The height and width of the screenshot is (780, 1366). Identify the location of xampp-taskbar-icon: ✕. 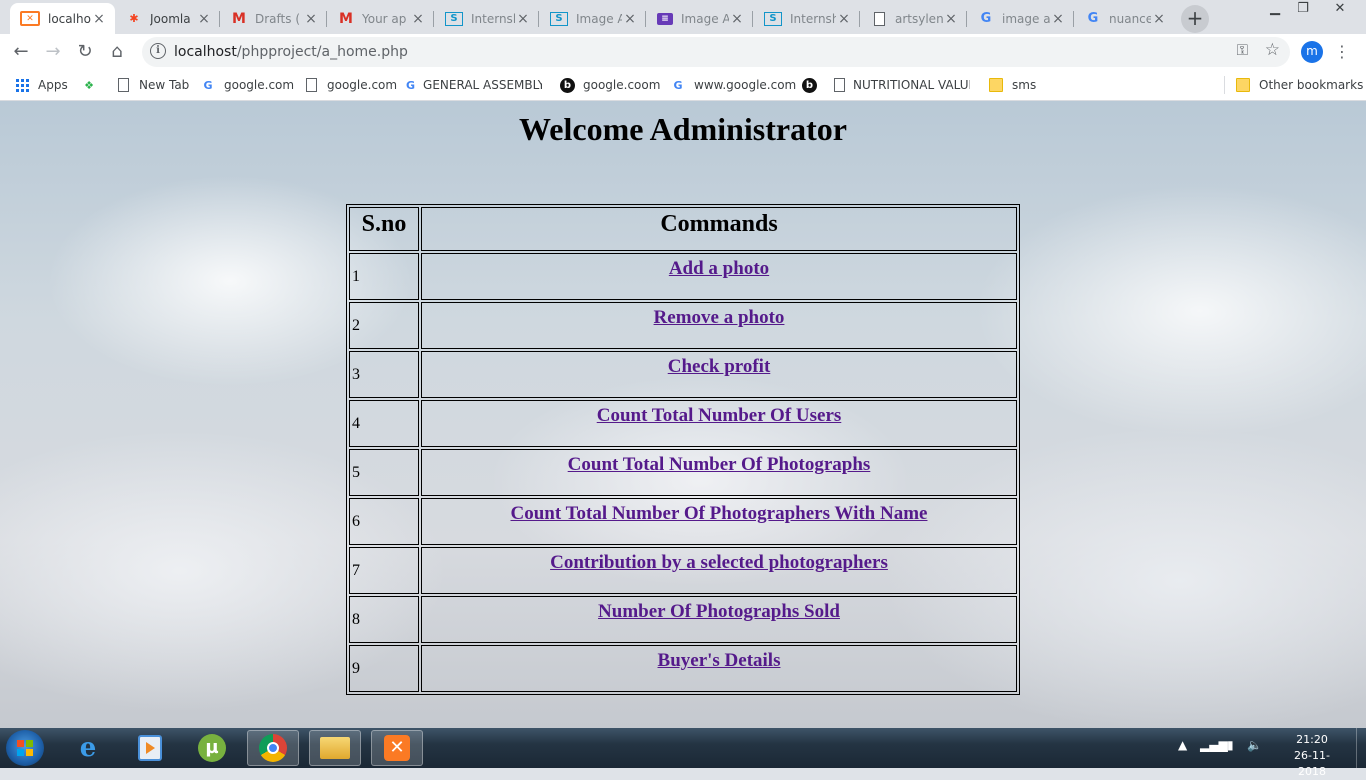
(397, 748).